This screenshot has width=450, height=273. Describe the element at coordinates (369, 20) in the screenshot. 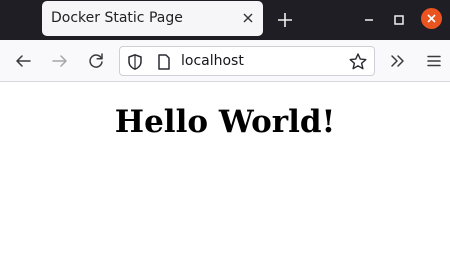

I see `minimize-icon` at that location.